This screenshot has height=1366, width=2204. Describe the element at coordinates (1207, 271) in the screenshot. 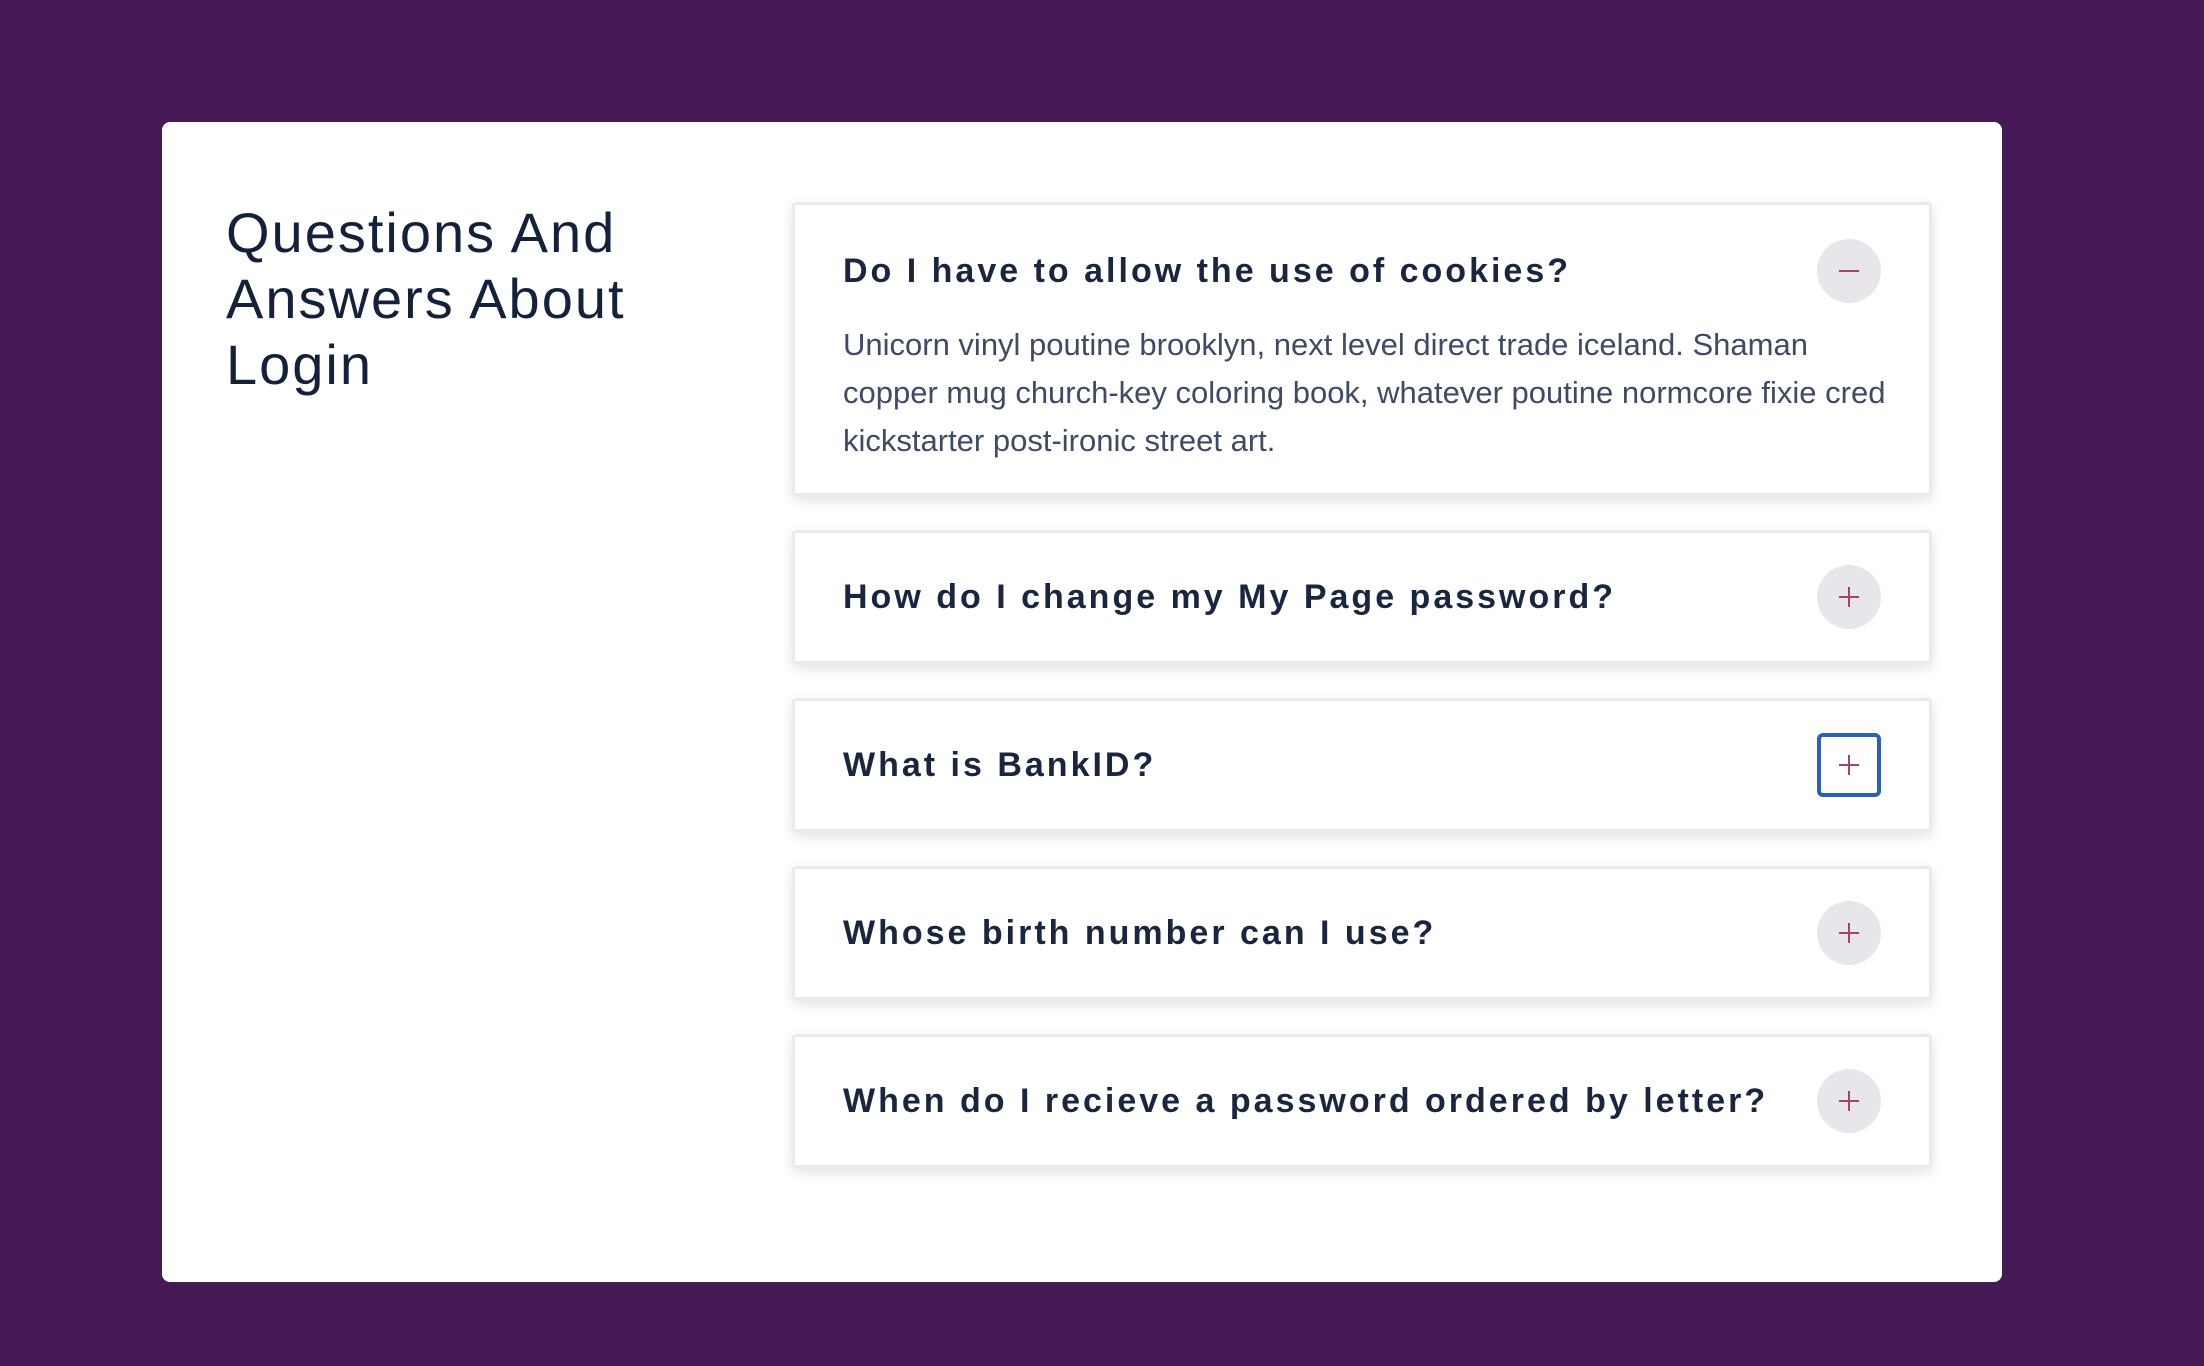

I see `faq-question: Do I have to allow the use of cookies?` at that location.